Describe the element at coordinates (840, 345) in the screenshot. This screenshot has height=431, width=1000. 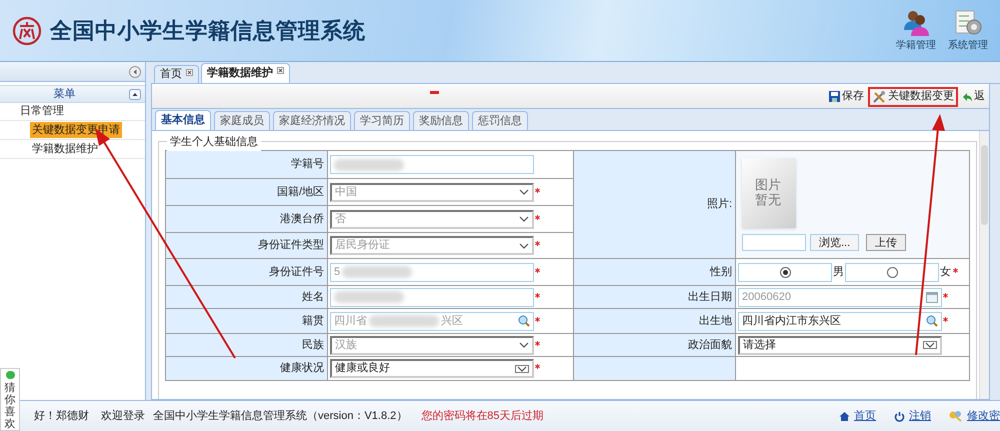
I see `dropdown: 请选择` at that location.